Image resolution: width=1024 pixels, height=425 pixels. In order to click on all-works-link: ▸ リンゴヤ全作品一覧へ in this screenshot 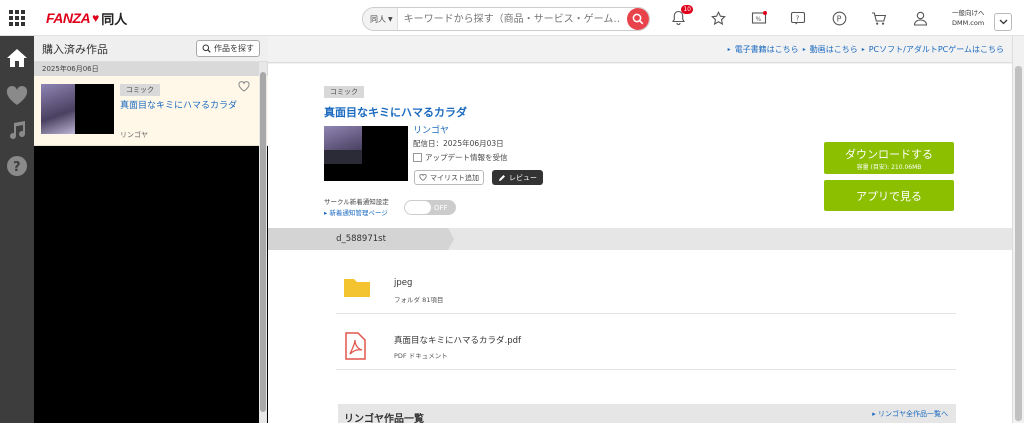, I will do `click(910, 414)`.